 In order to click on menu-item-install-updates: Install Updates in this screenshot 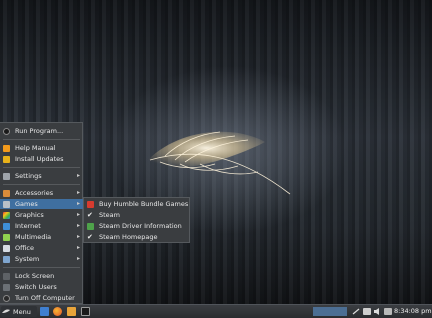, I will do `click(41, 159)`.